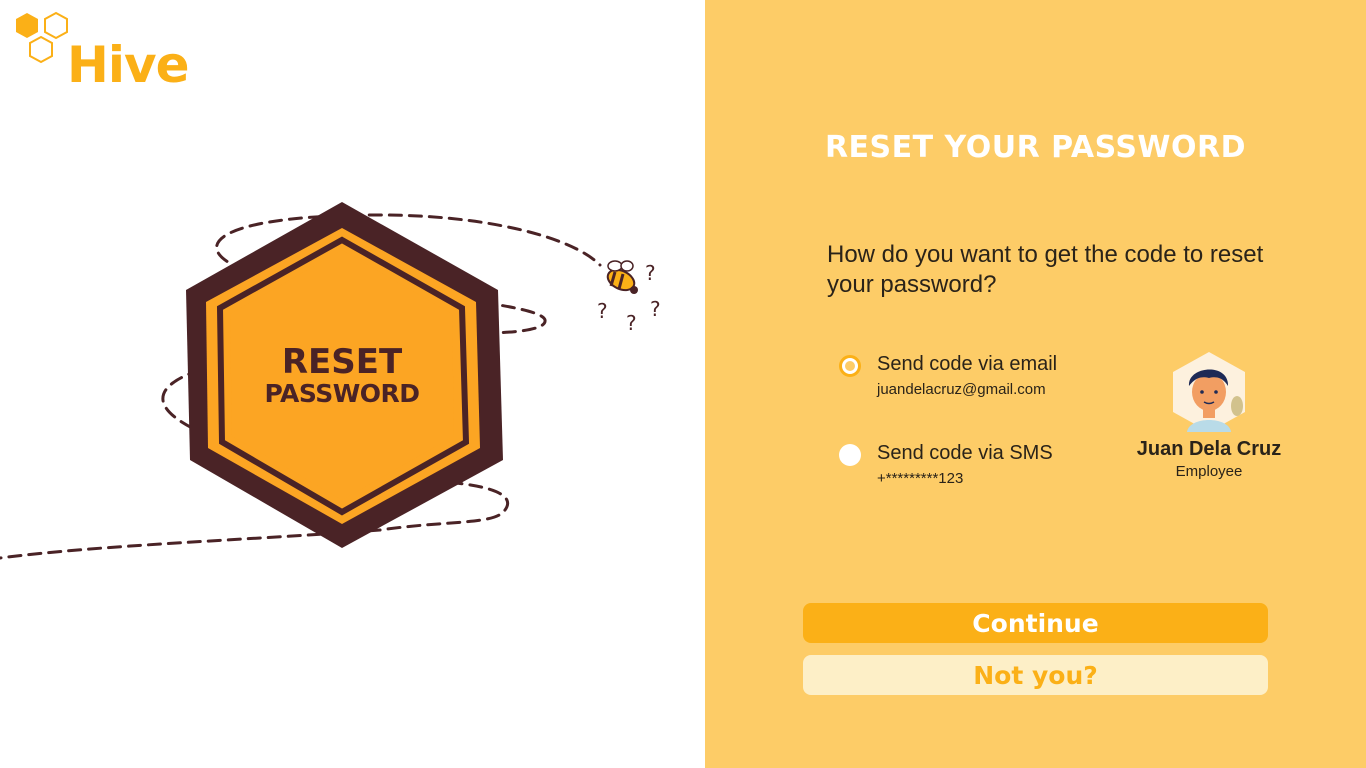  What do you see at coordinates (1209, 392) in the screenshot?
I see `avatar` at bounding box center [1209, 392].